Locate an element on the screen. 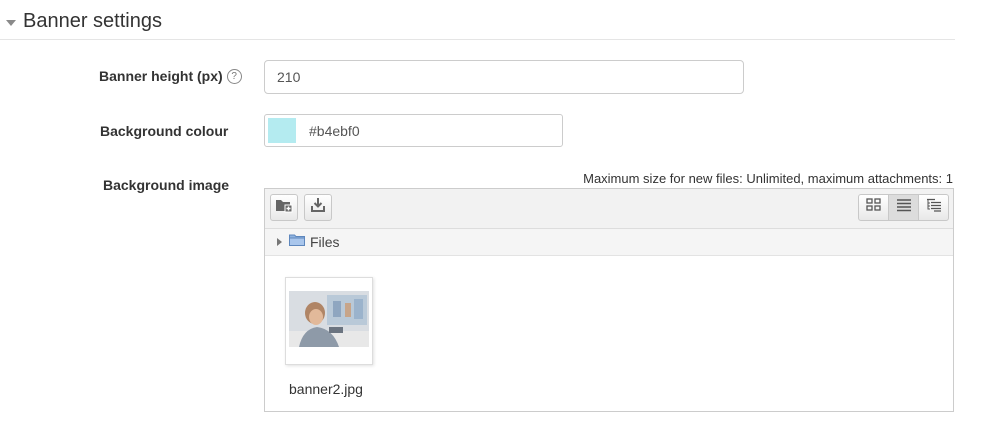 This screenshot has height=424, width=997. file-thumbnail is located at coordinates (329, 321).